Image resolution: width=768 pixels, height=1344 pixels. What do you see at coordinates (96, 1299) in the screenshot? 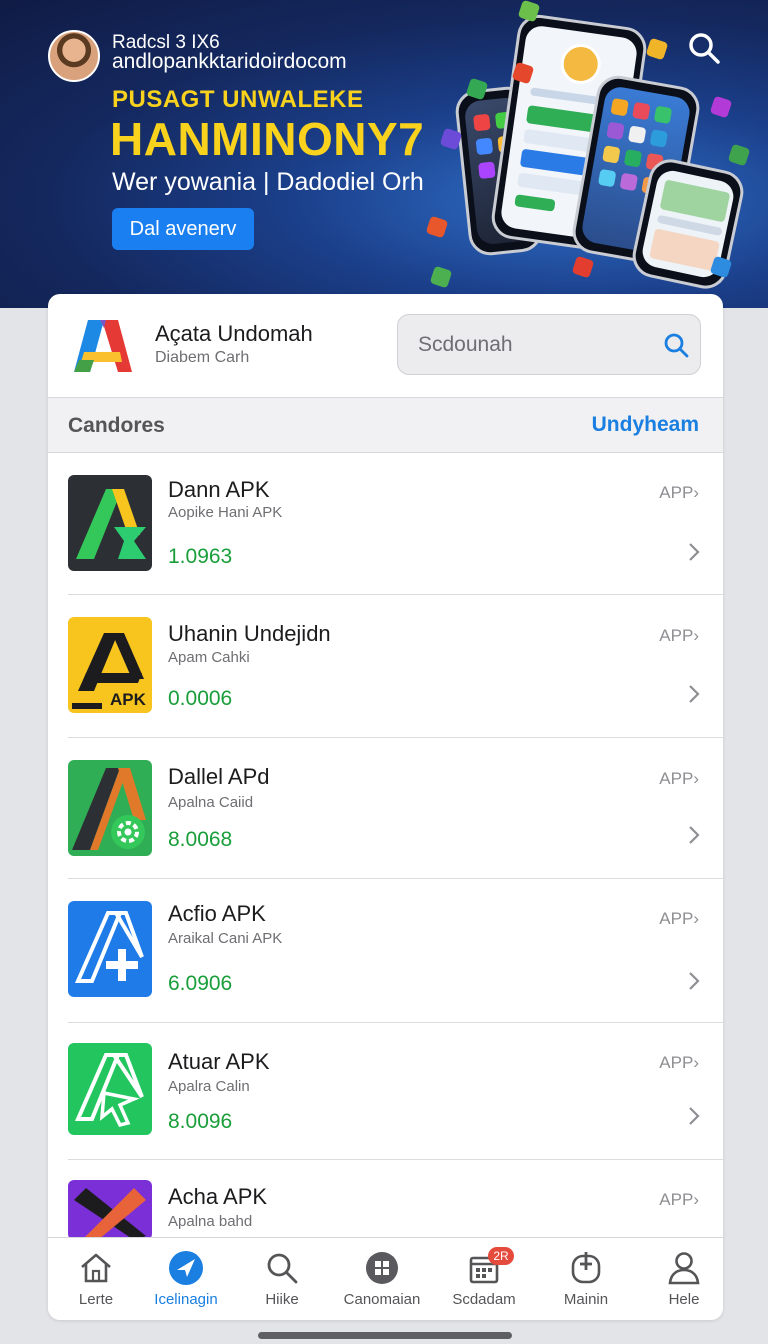
I see `tab-label: Lerte` at bounding box center [96, 1299].